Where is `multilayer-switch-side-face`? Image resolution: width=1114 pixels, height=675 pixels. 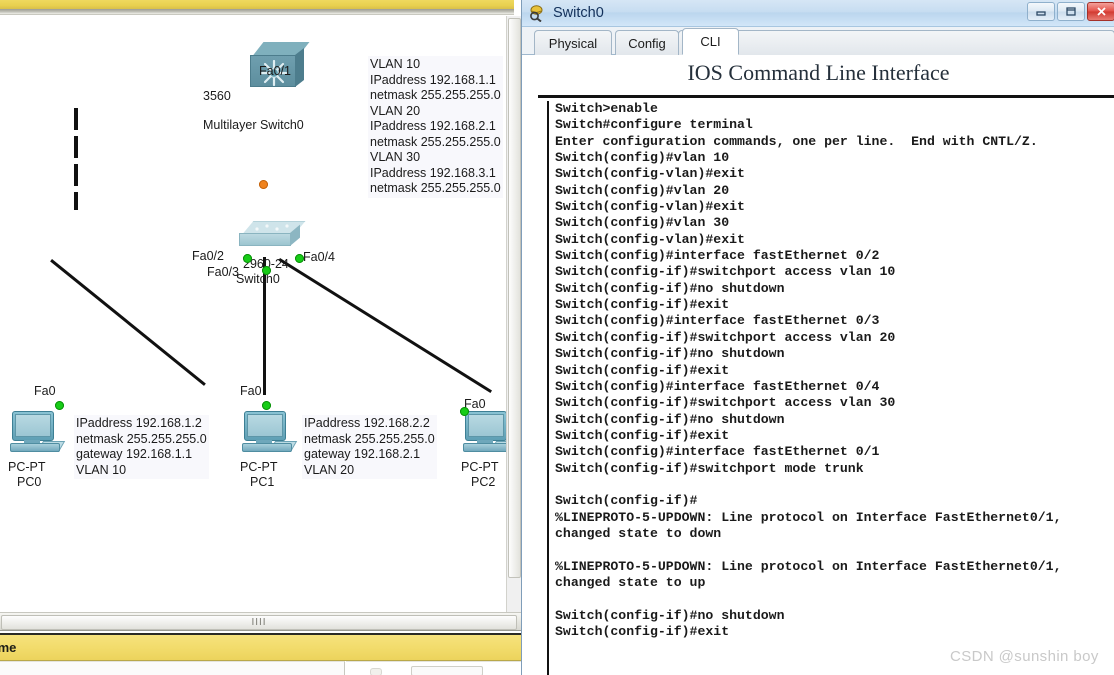 multilayer-switch-side-face is located at coordinates (299, 67).